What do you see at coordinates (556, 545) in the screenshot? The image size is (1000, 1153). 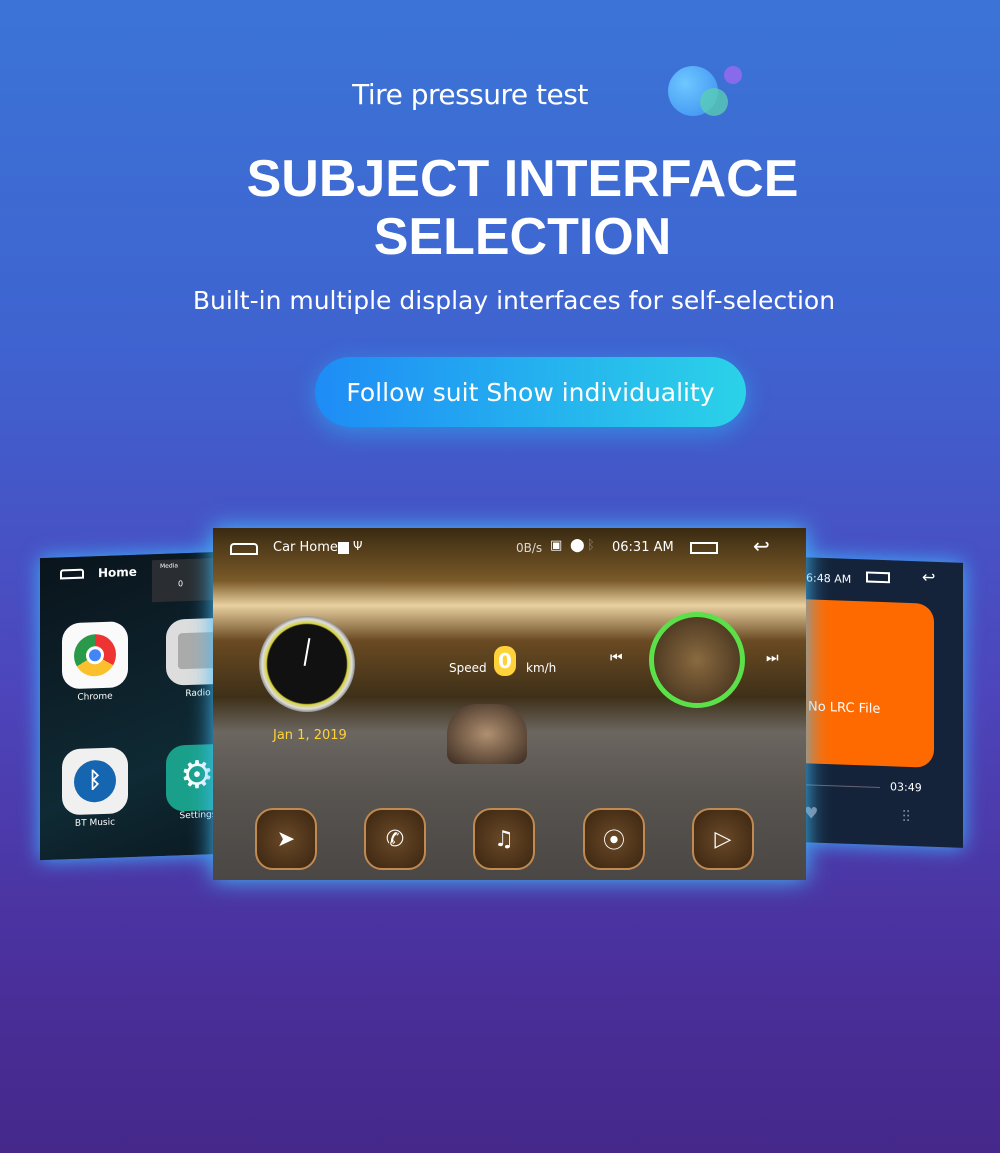 I see `cast-icon: ▣` at bounding box center [556, 545].